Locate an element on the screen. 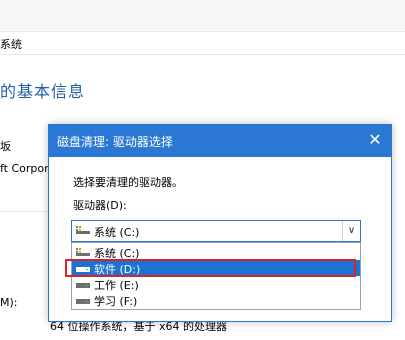 This screenshot has height=340, width=405. drive-option-e: 工作 (E:) is located at coordinates (216, 284).